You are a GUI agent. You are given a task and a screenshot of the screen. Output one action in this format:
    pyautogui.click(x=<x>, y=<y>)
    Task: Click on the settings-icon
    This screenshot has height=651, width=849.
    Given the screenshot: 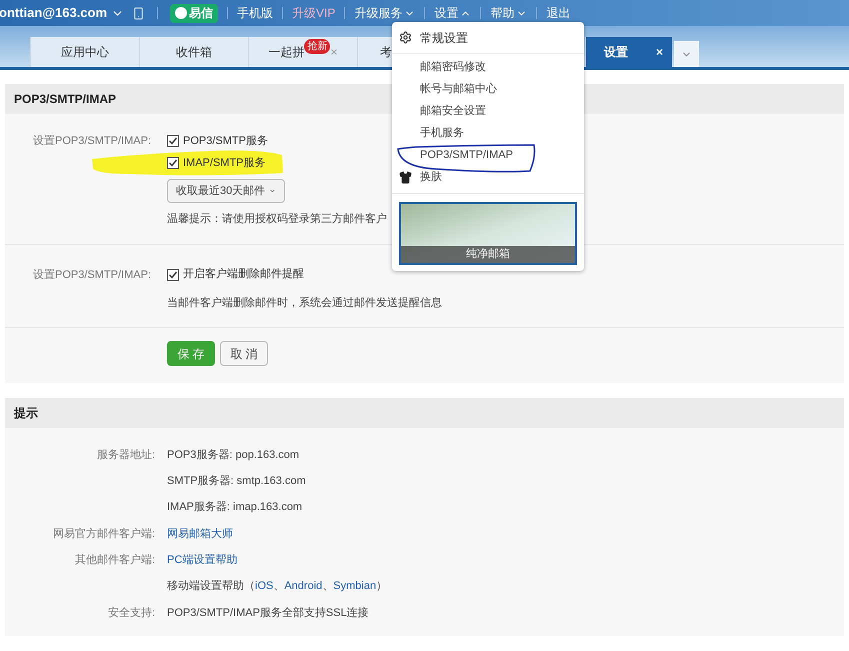 What is the action you would take?
    pyautogui.click(x=405, y=37)
    